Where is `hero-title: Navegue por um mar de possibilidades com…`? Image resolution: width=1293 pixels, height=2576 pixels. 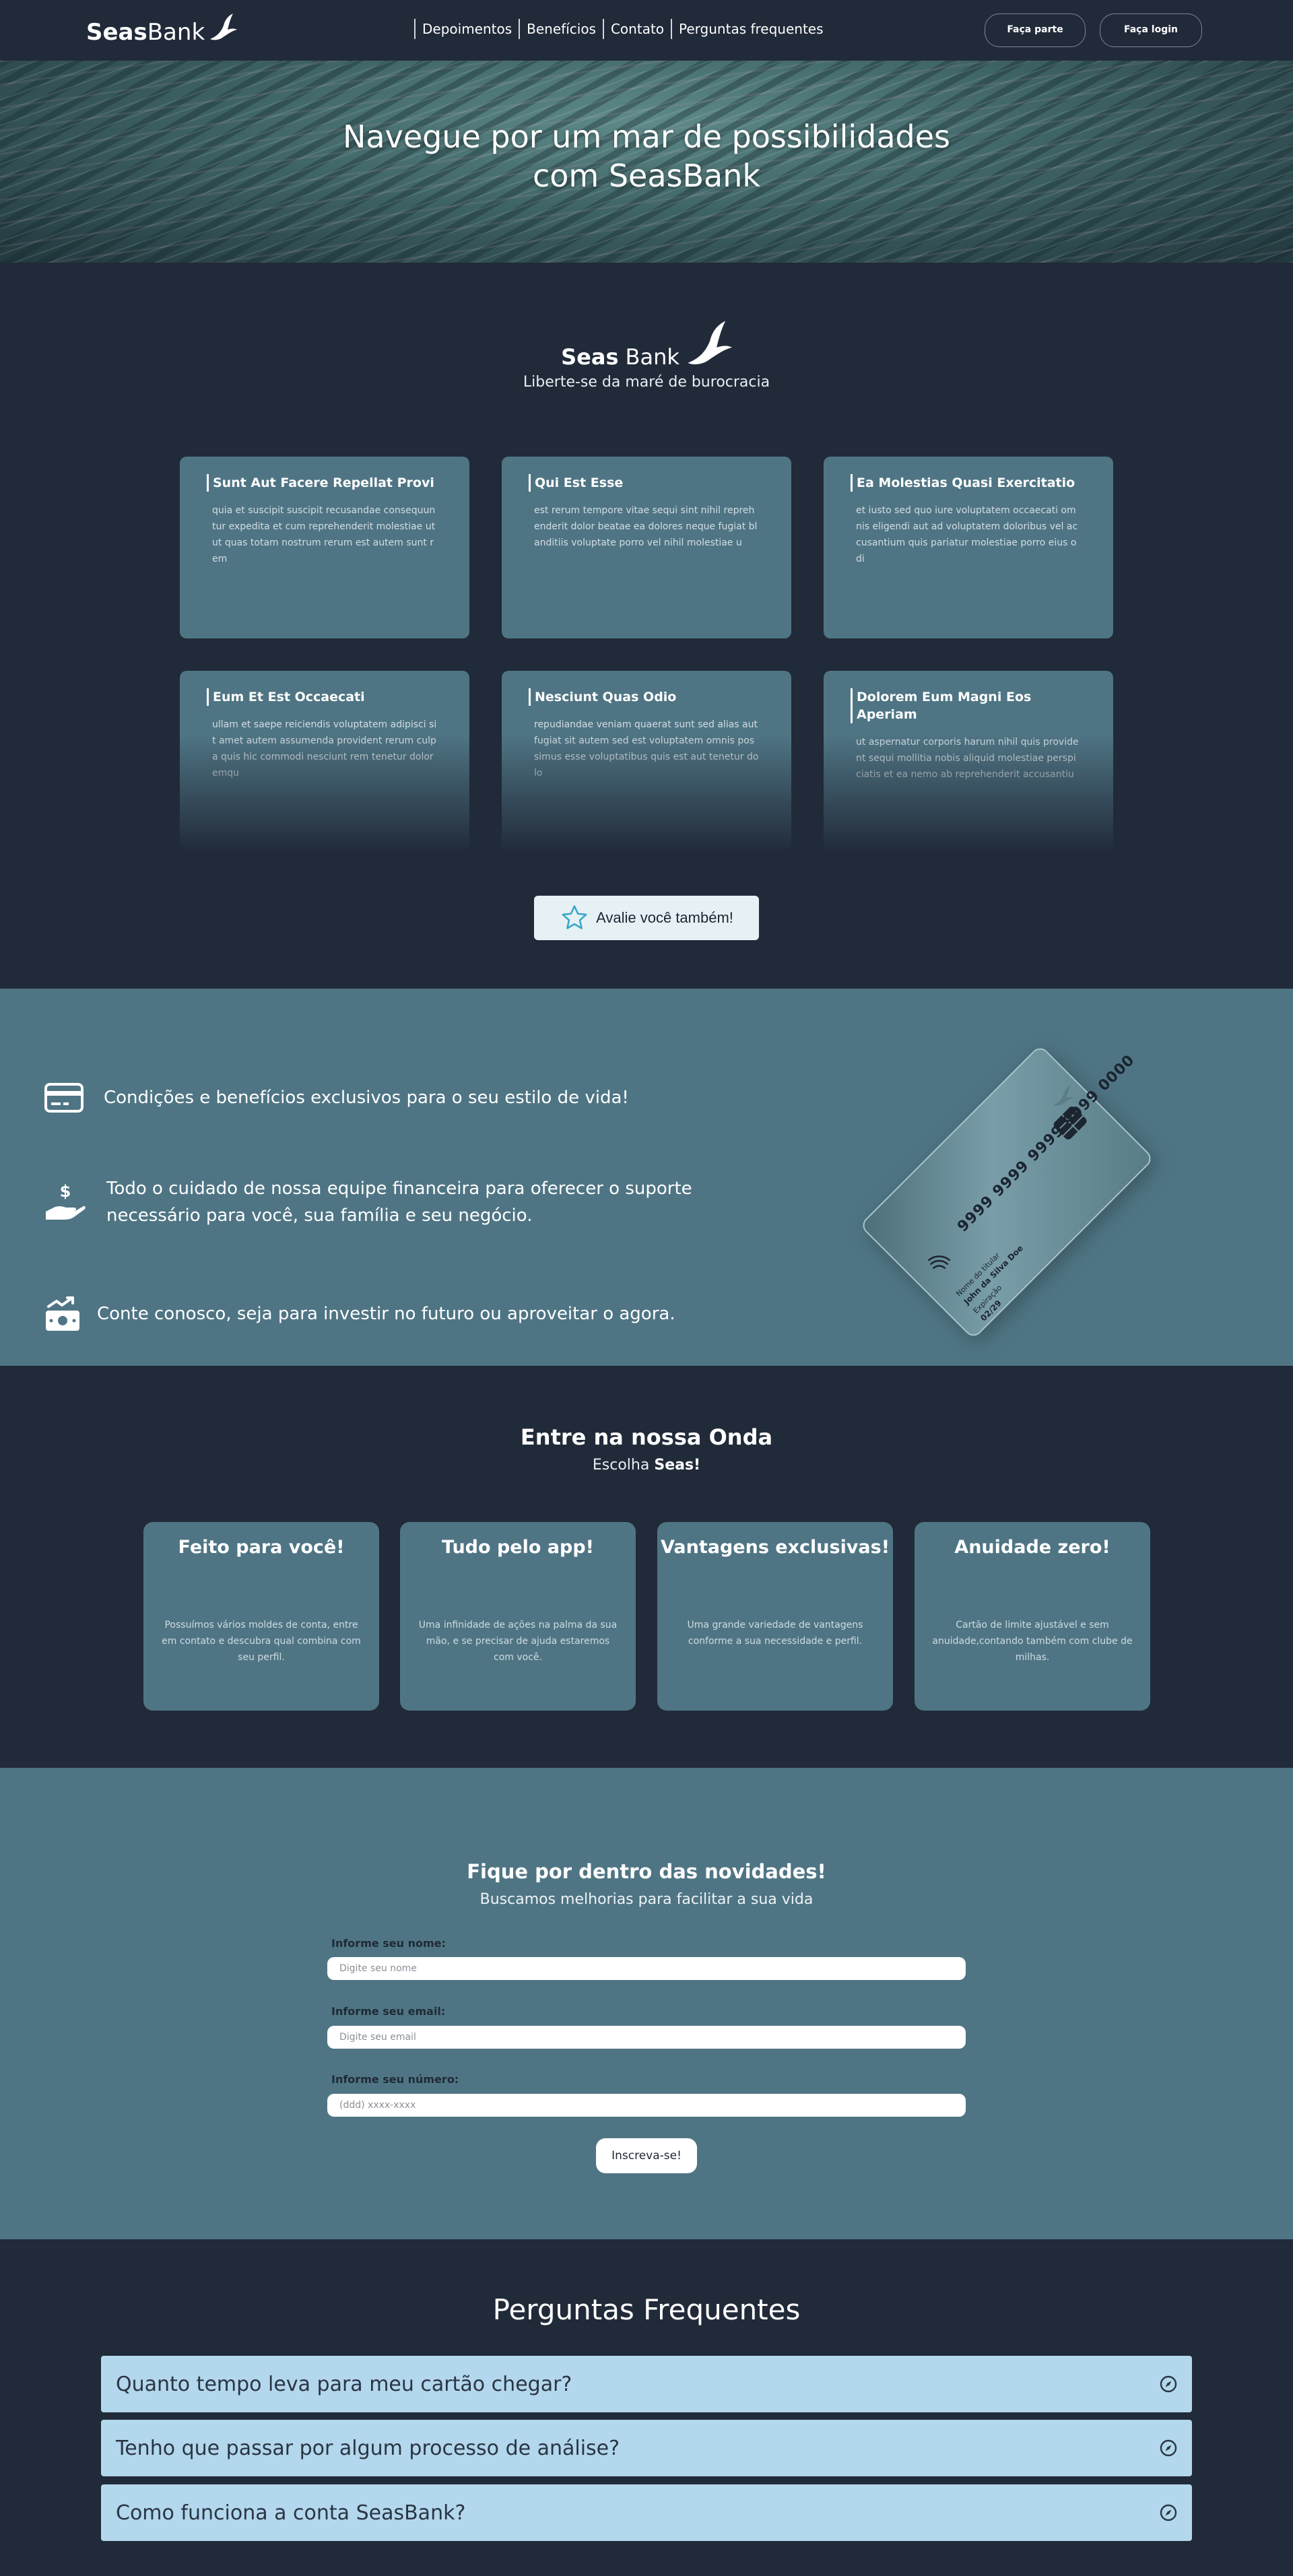 hero-title: Navegue por um mar de possibilidades com… is located at coordinates (646, 156).